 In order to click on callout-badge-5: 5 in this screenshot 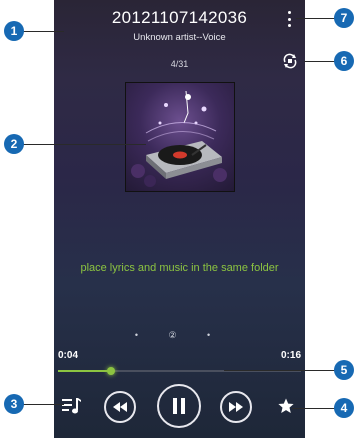, I will do `click(344, 370)`.